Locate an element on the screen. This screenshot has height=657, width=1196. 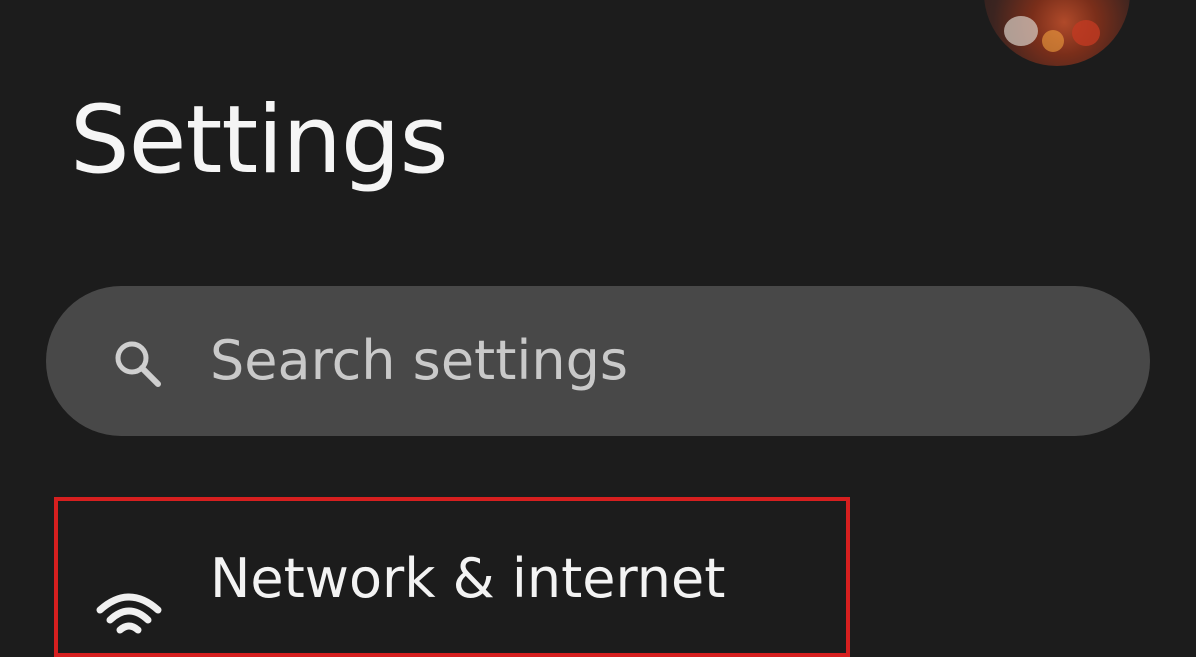
avatar is located at coordinates (1057, 33).